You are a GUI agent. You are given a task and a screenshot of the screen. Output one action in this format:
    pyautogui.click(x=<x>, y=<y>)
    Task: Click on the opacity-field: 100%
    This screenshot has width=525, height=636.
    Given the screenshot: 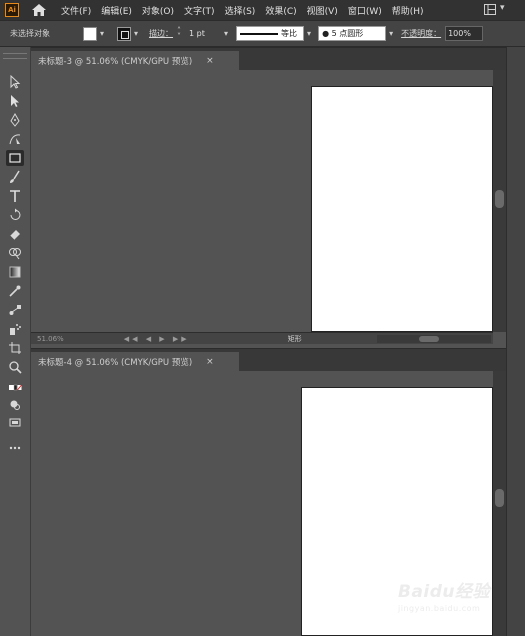 What is the action you would take?
    pyautogui.click(x=464, y=33)
    